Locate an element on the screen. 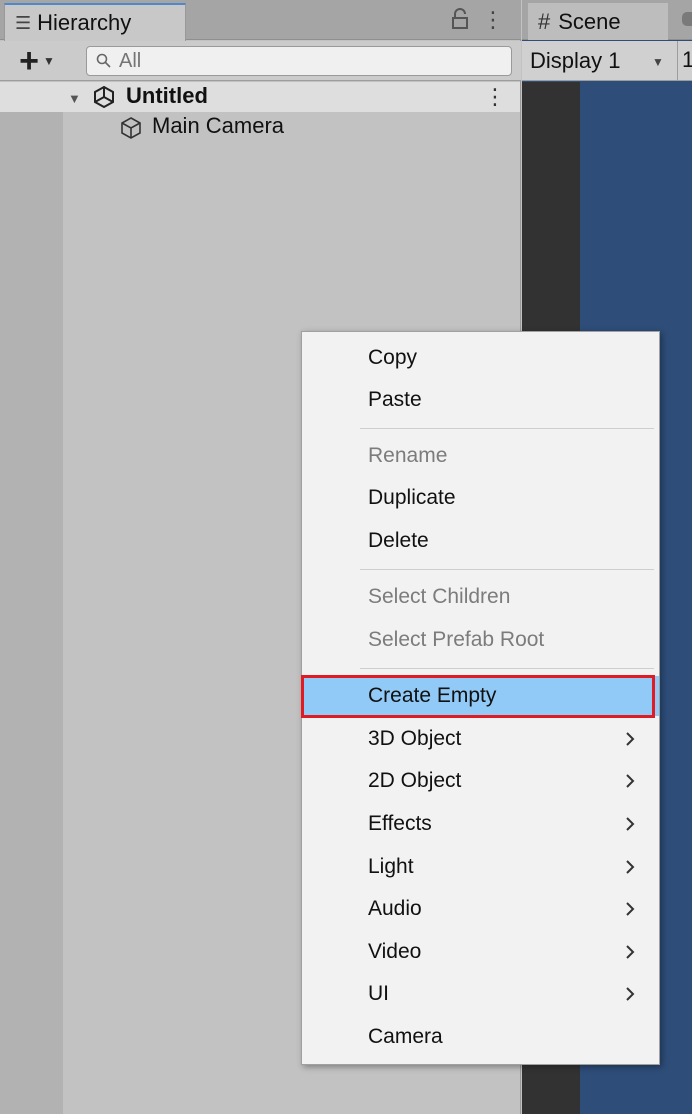 This screenshot has width=692, height=1114. plus-icon: + is located at coordinates (29, 61).